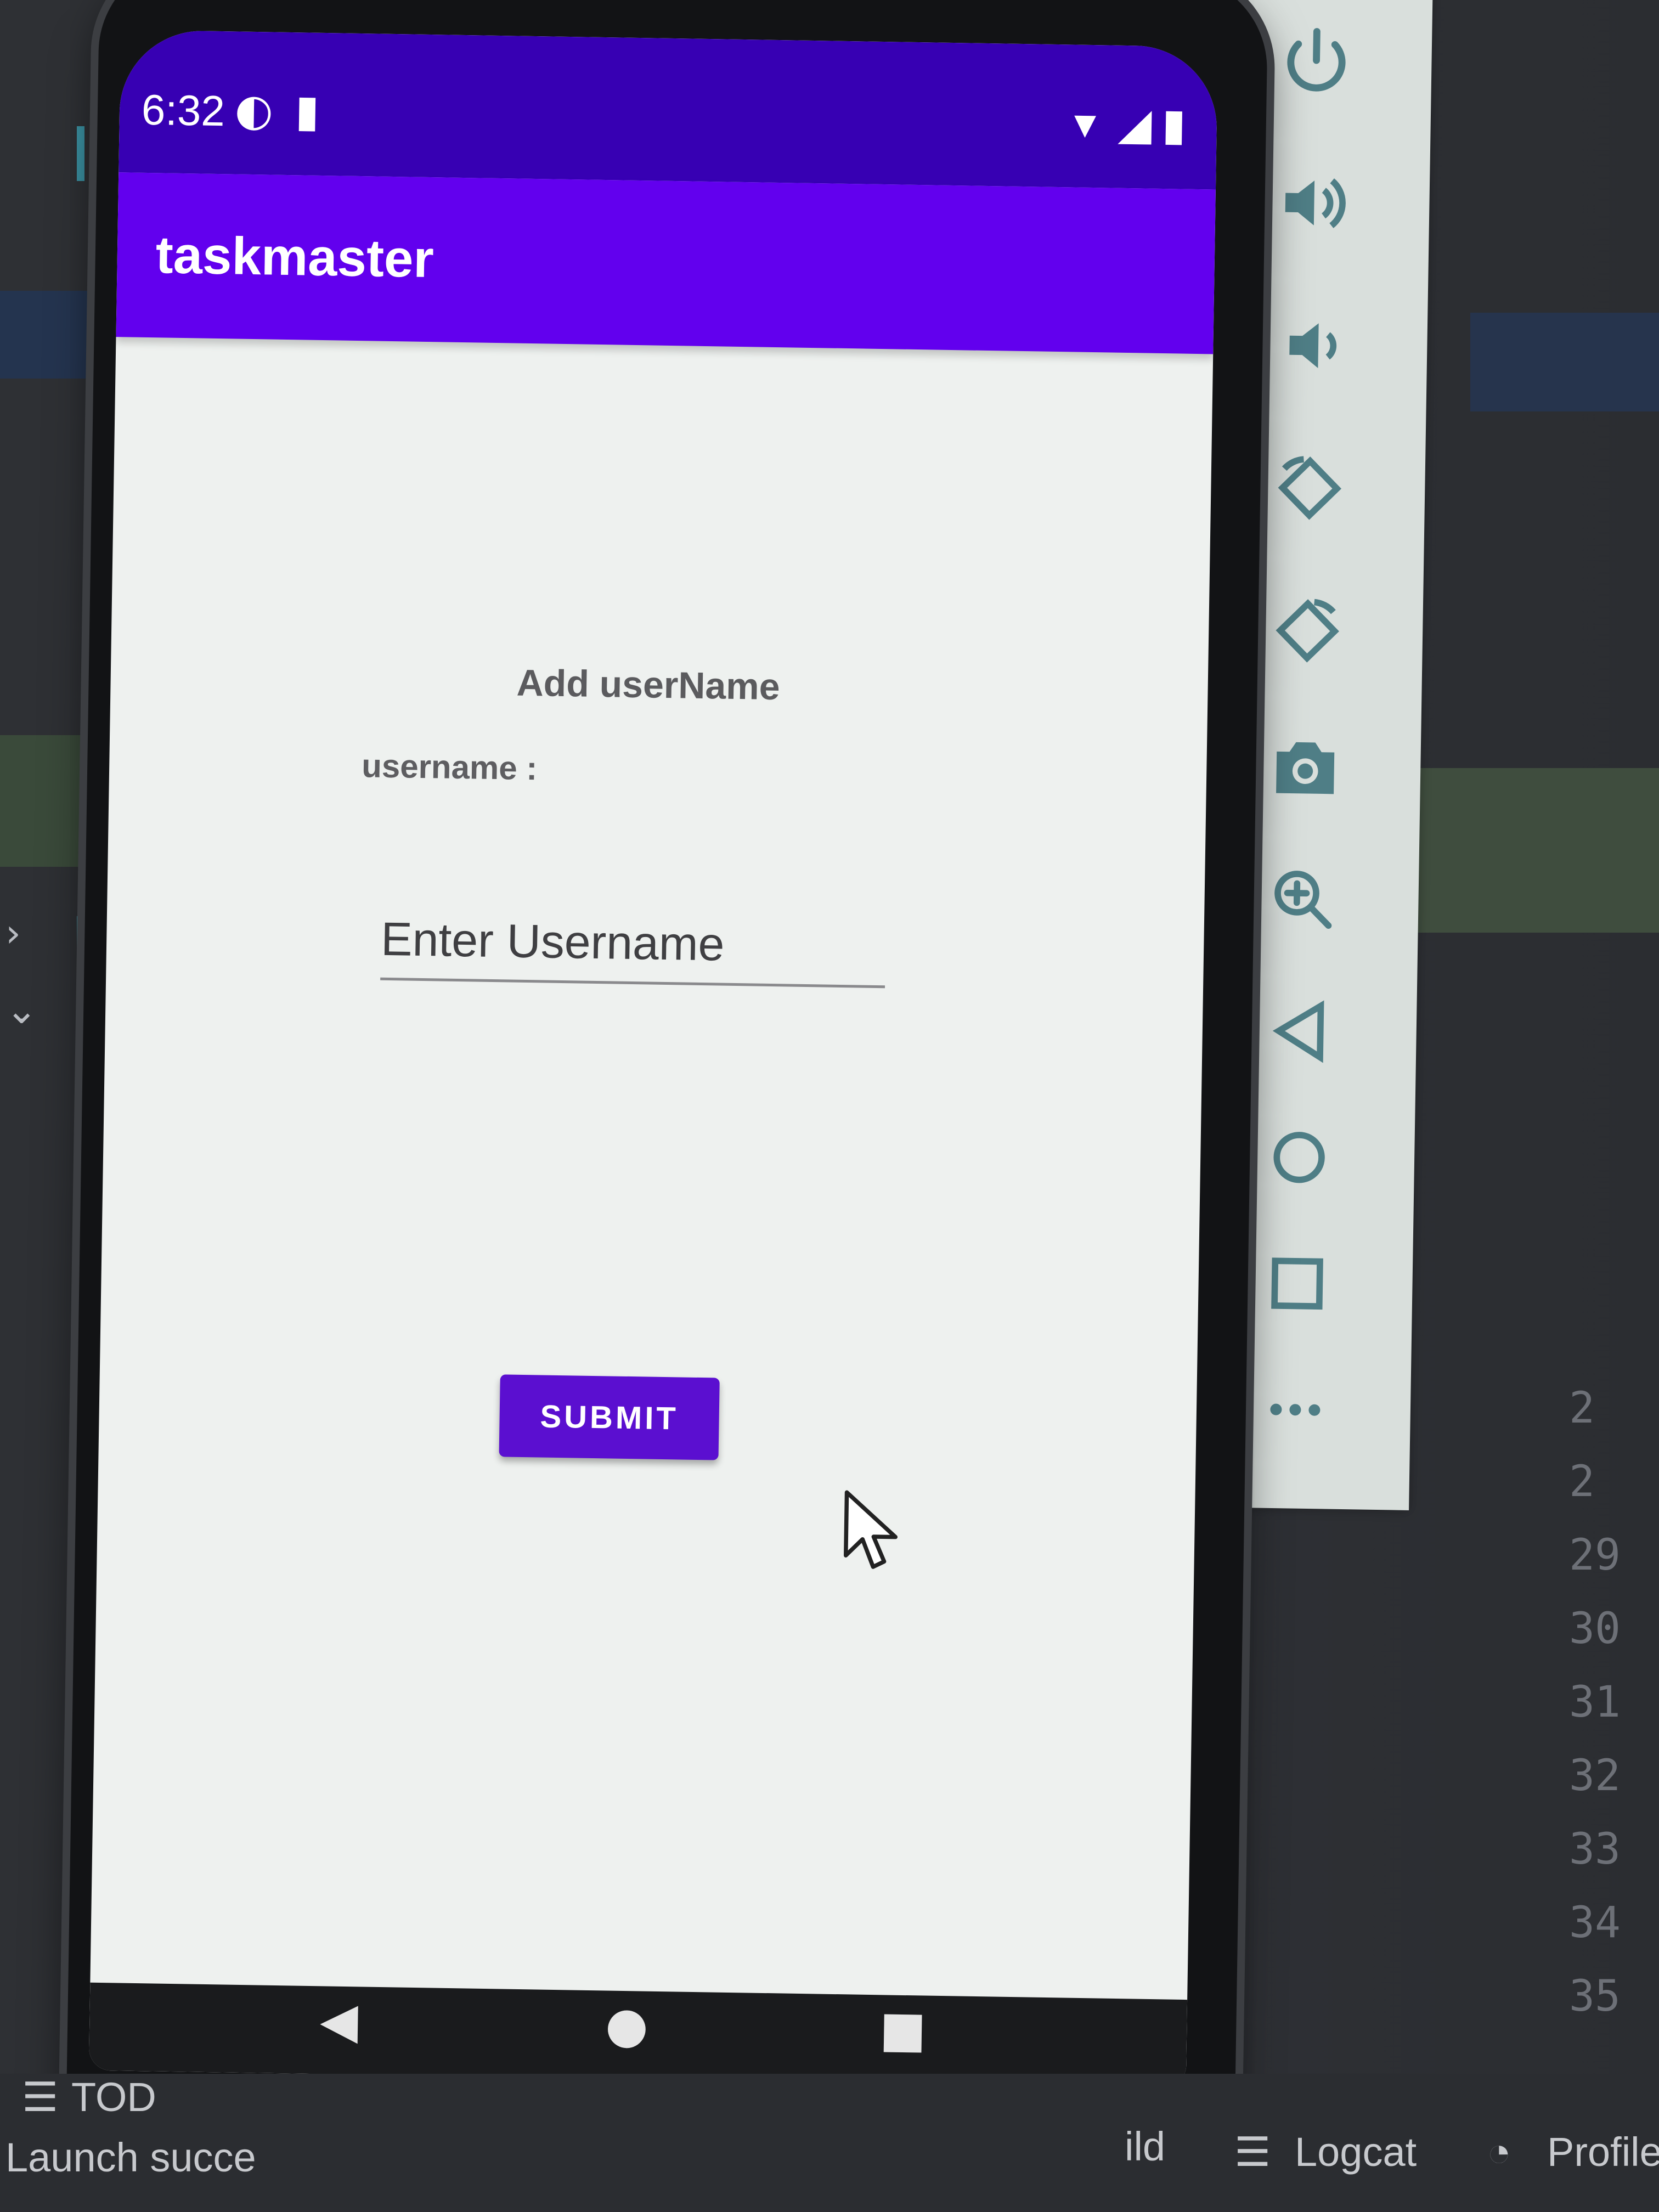 Image resolution: width=1659 pixels, height=2212 pixels. Describe the element at coordinates (1499, 2152) in the screenshot. I see `profiler-icon: ◔` at that location.